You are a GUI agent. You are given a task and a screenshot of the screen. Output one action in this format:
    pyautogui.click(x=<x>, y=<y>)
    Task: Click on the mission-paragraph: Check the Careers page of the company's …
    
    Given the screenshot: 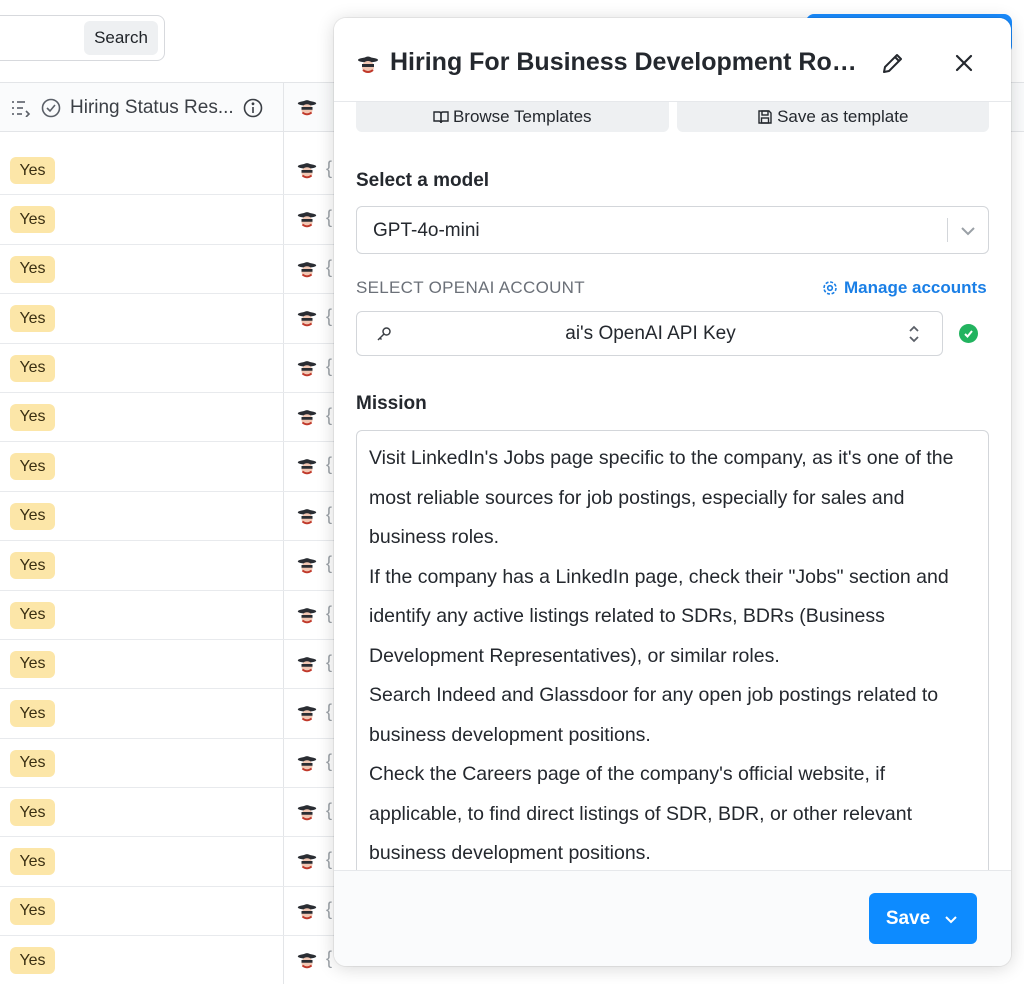 What is the action you would take?
    pyautogui.click(x=641, y=813)
    